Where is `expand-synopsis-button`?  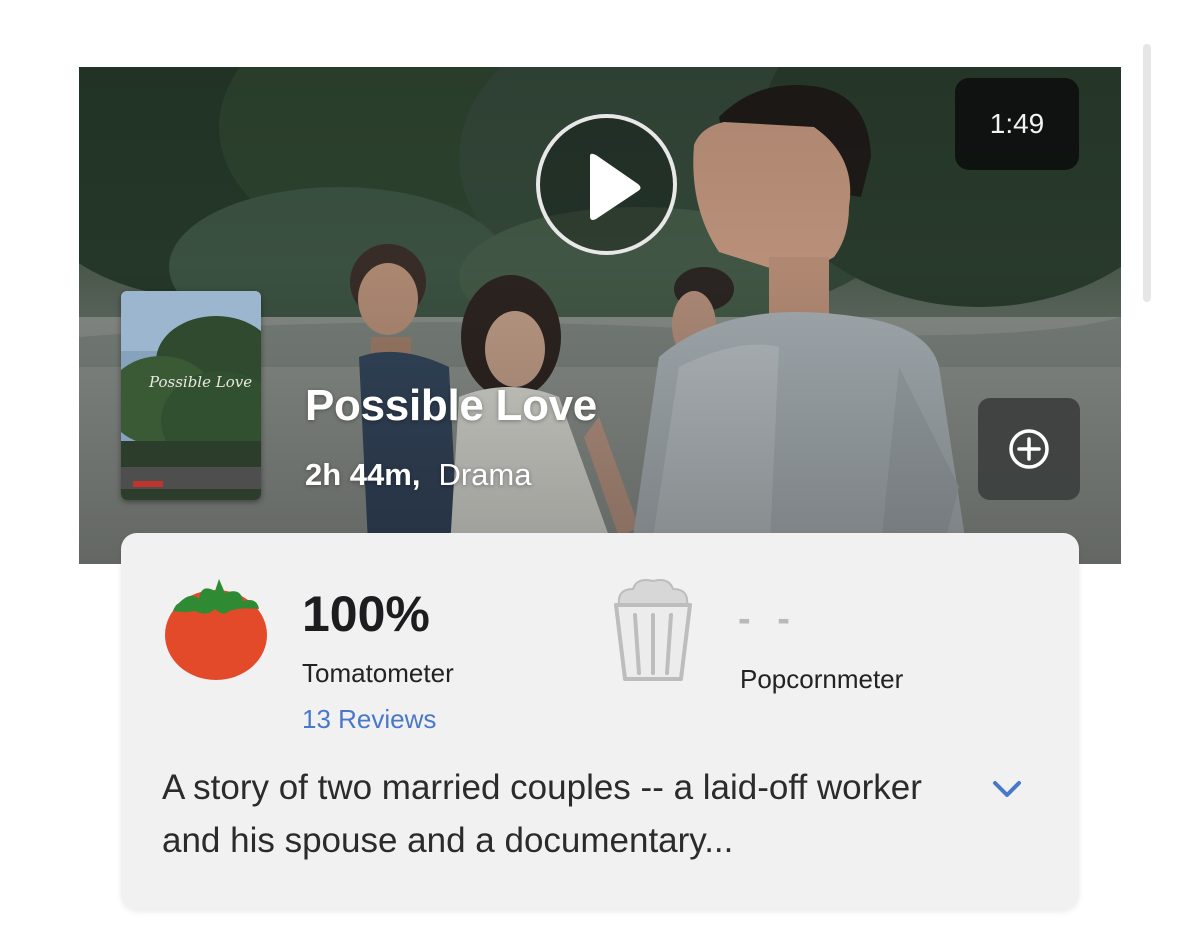 expand-synopsis-button is located at coordinates (1007, 789).